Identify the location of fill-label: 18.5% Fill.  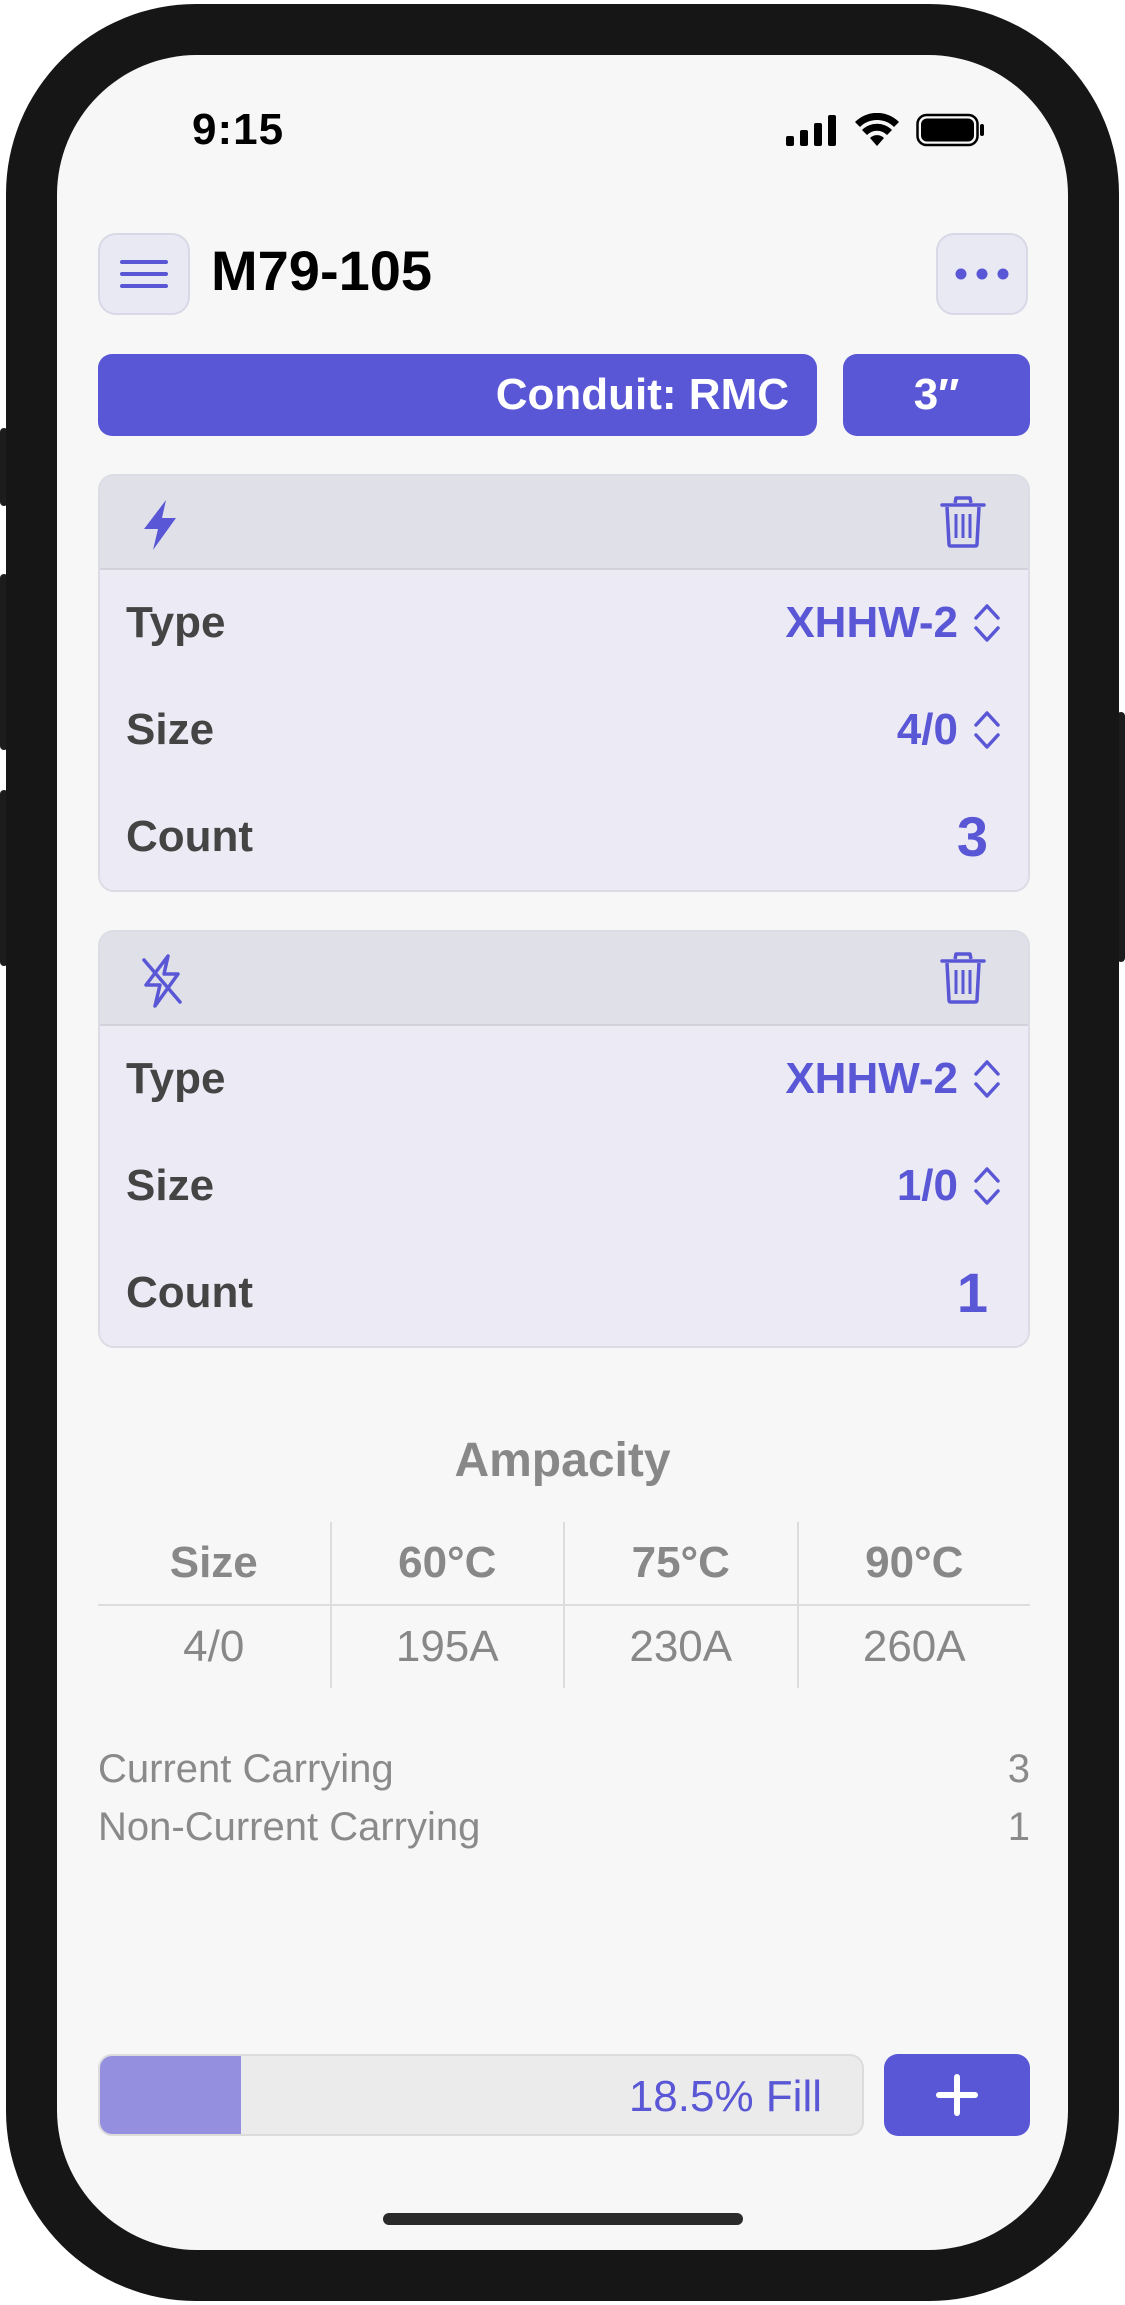
(725, 2096).